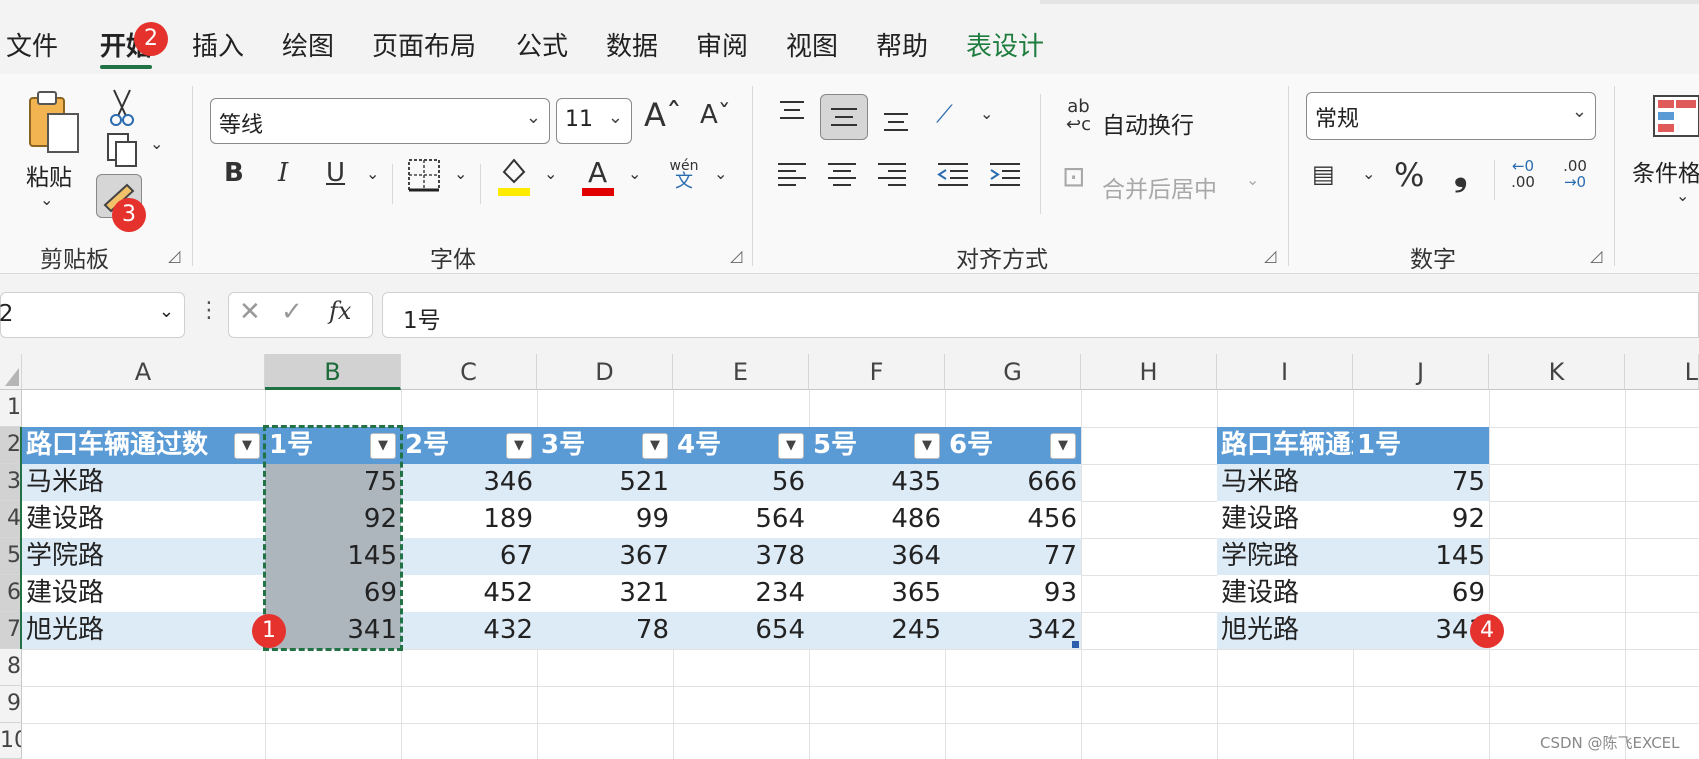 The width and height of the screenshot is (1699, 759). Describe the element at coordinates (1285, 445) in the screenshot. I see `table2-header-road: 路口车辆通过数` at that location.